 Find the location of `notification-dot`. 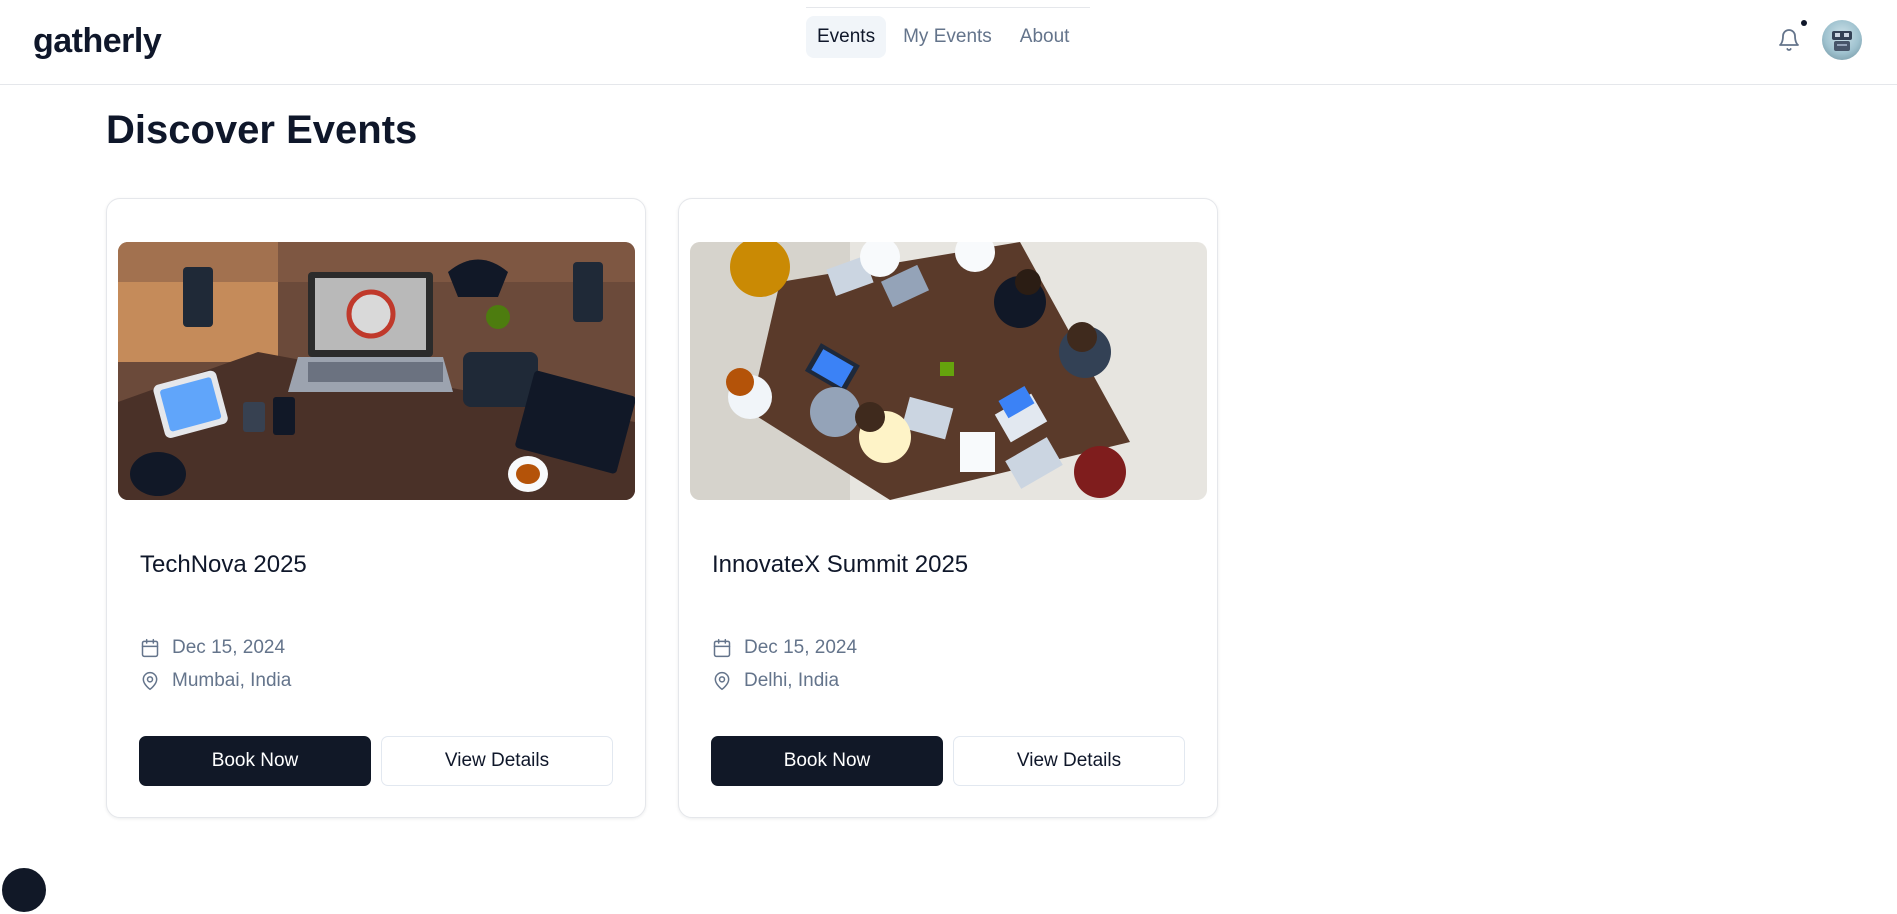

notification-dot is located at coordinates (1804, 23).